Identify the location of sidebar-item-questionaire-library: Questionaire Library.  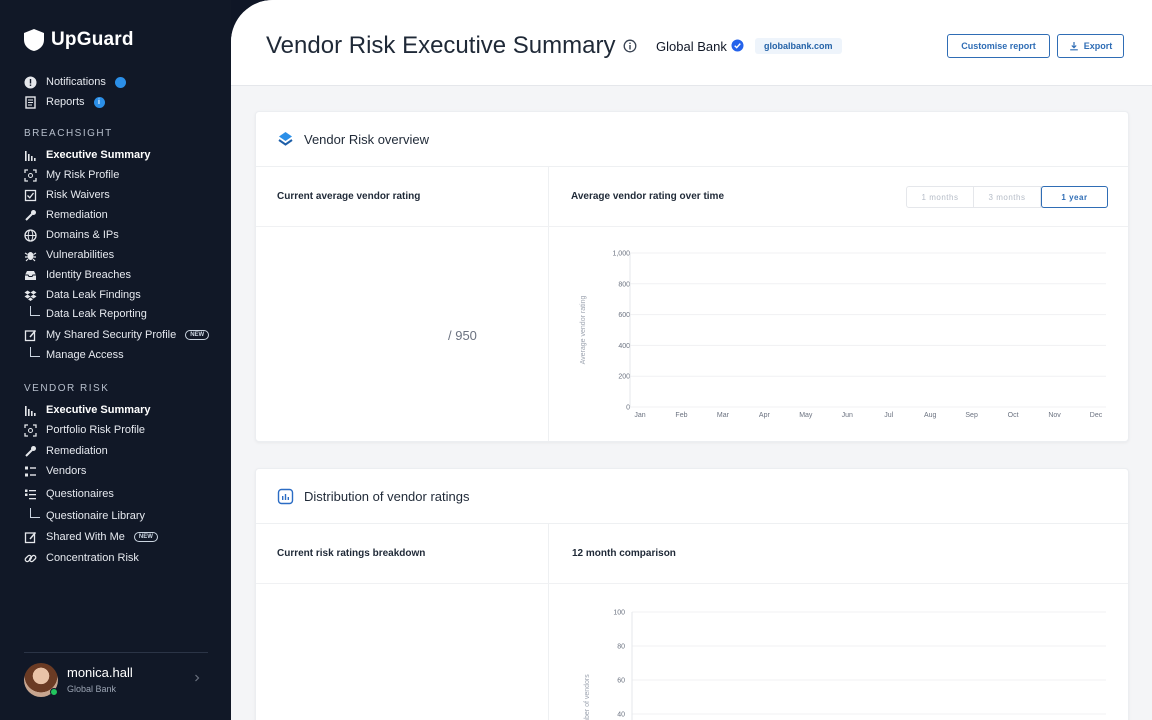
(87, 516).